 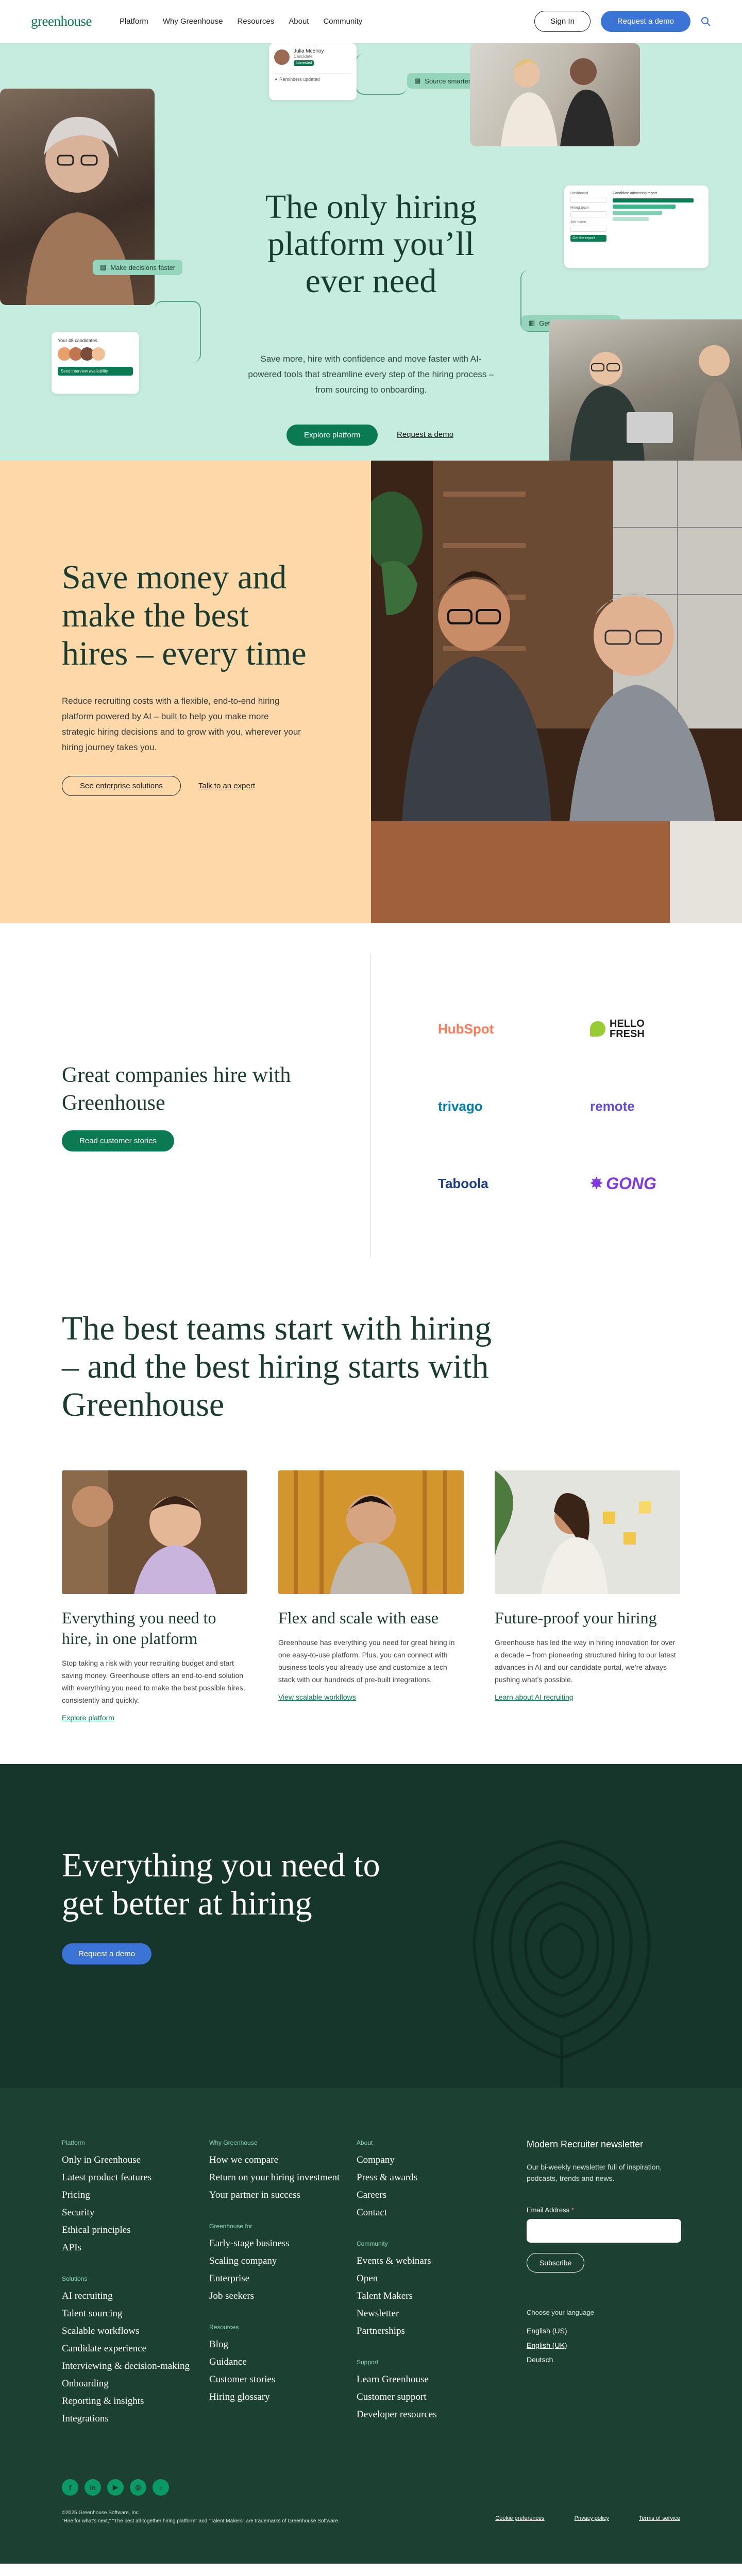 I want to click on copyright: ©2025 Greenhouse Software, Inc., so click(x=101, y=2513).